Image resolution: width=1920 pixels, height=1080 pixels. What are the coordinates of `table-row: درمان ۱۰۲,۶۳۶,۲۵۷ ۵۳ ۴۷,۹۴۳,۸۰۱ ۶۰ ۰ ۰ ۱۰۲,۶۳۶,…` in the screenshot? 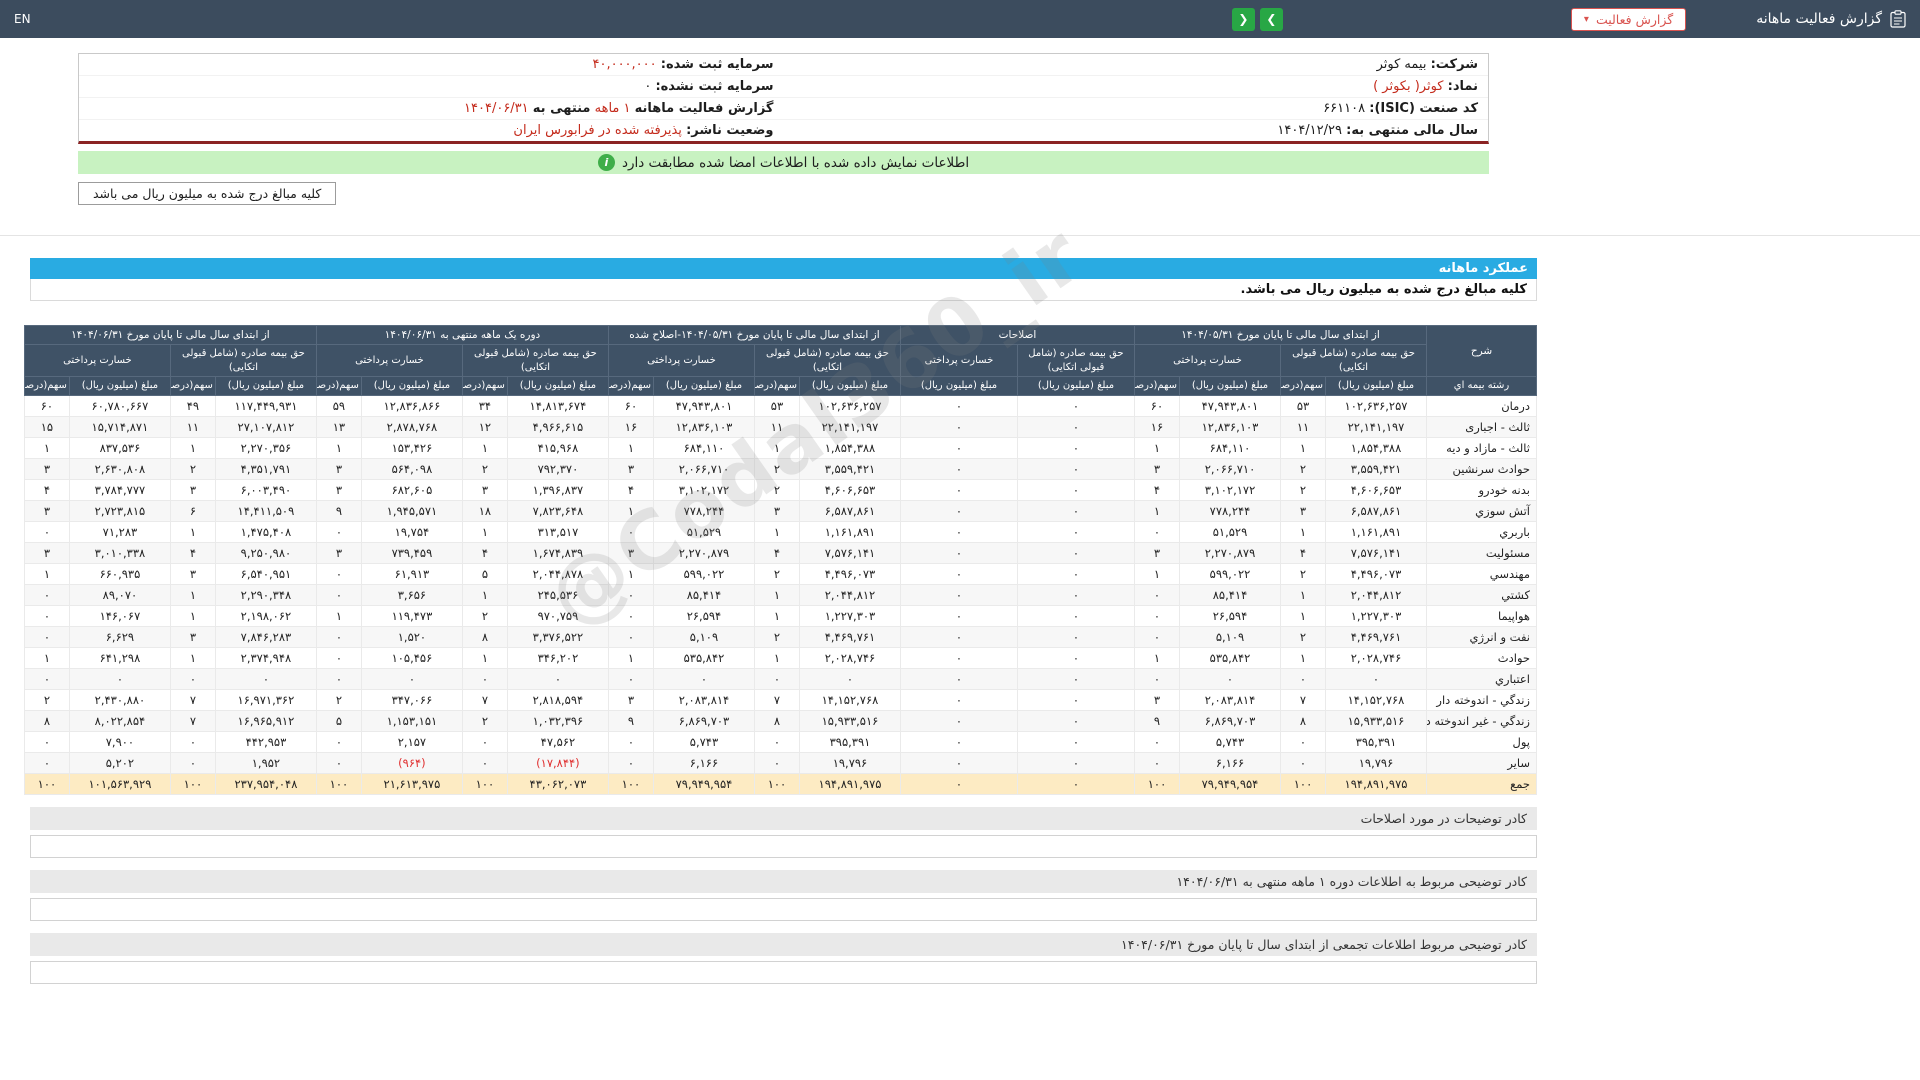 It's located at (780, 405).